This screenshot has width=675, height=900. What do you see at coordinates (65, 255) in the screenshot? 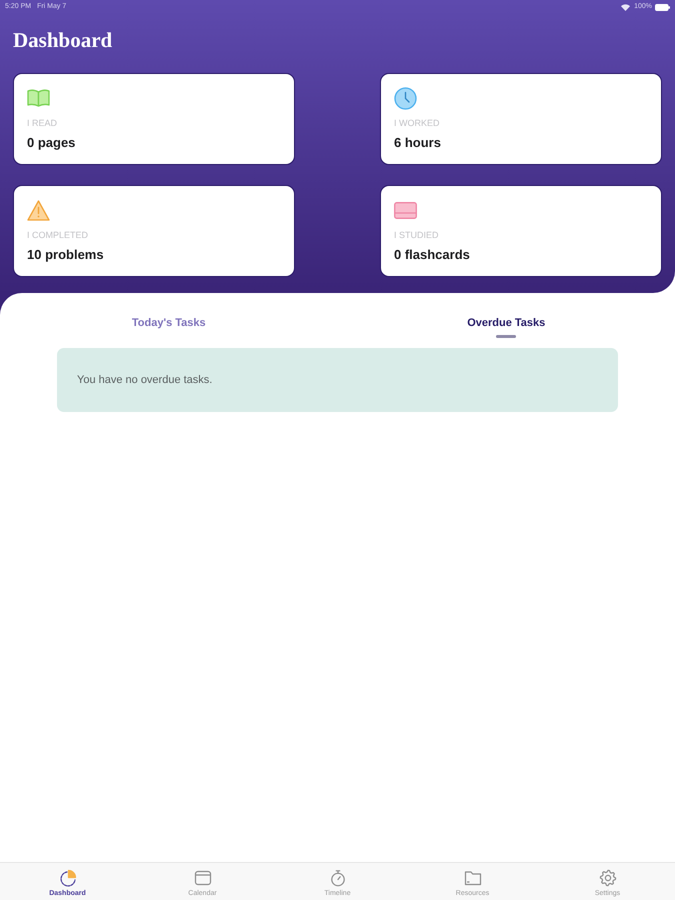
I see `stat-value: 10 problems` at bounding box center [65, 255].